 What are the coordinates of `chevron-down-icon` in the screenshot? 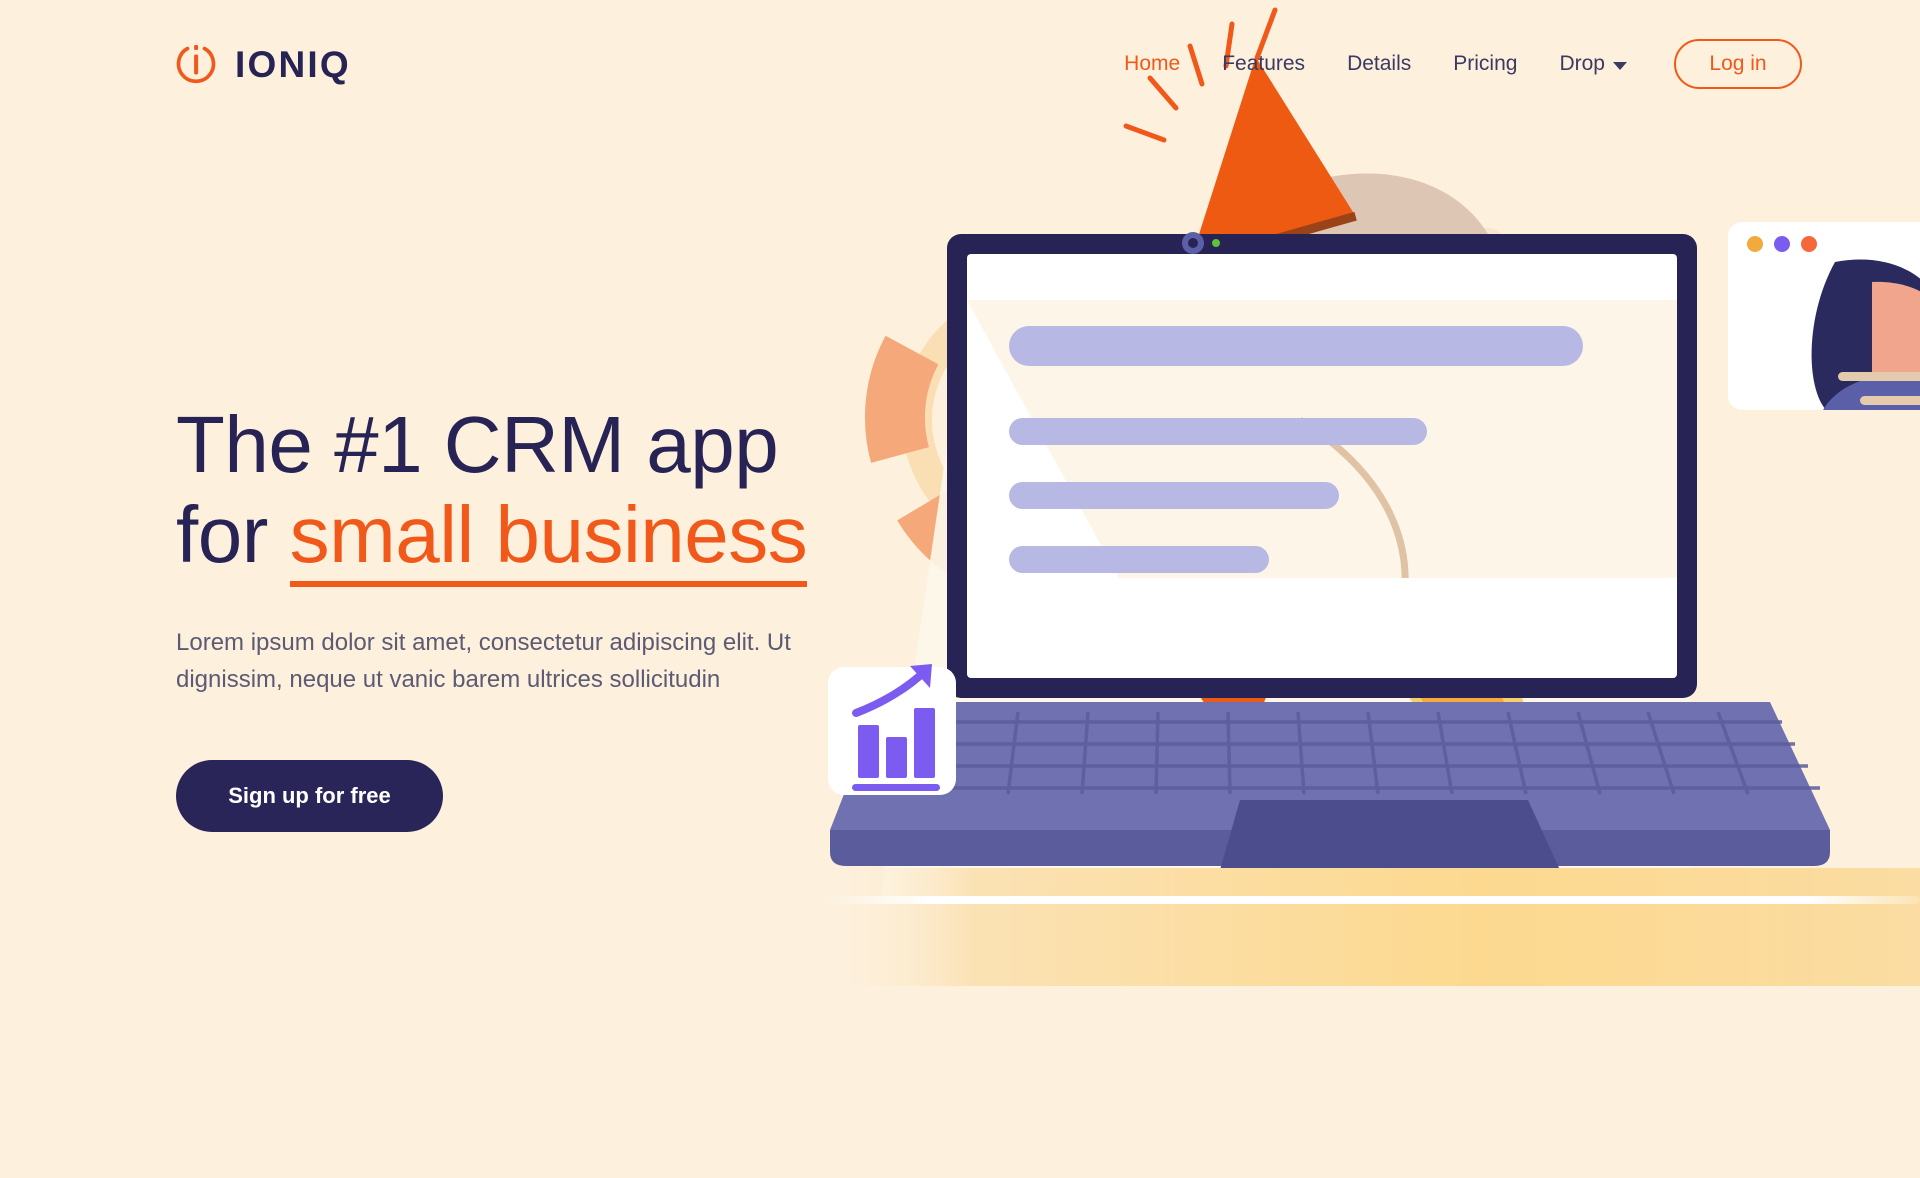 It's located at (1620, 66).